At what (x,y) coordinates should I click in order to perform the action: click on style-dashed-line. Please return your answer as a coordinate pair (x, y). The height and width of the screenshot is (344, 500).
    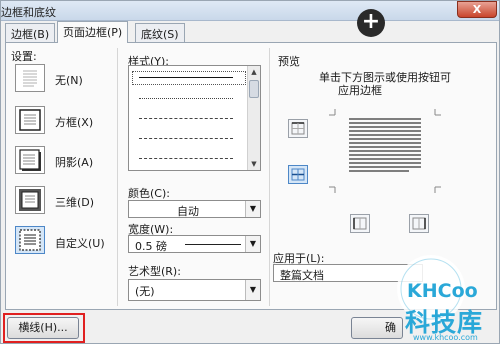
    Looking at the image, I should click on (186, 118).